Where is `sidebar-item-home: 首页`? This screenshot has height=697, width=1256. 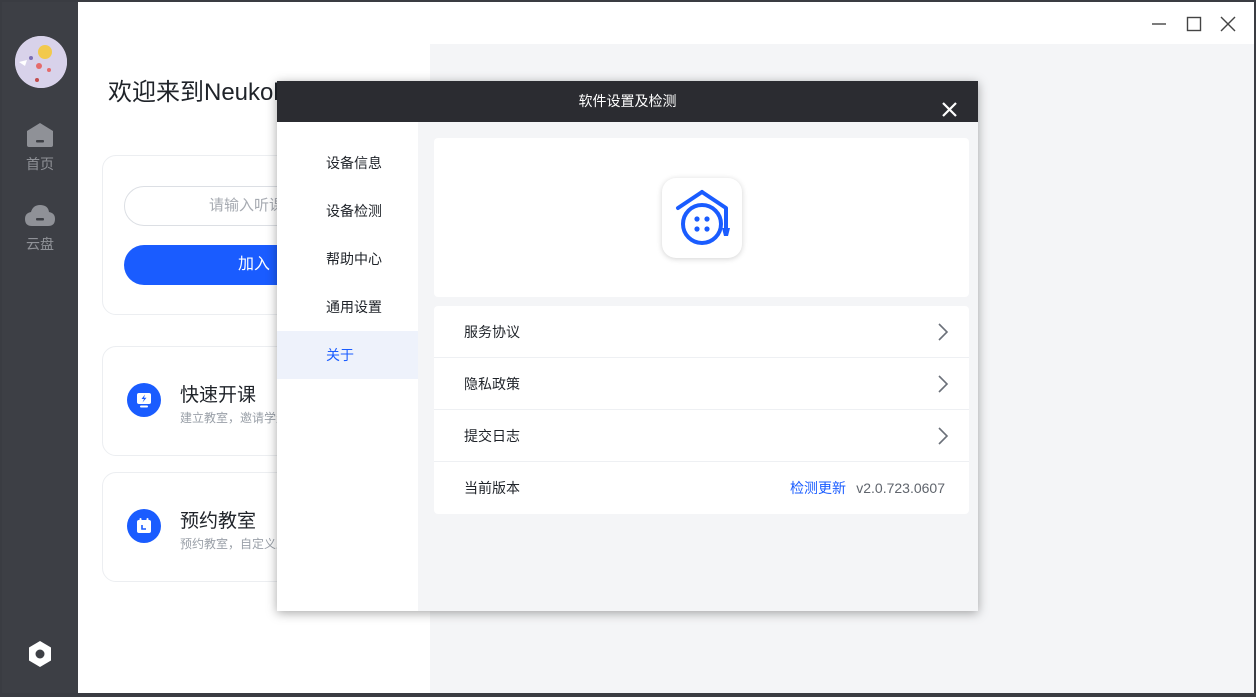 sidebar-item-home: 首页 is located at coordinates (40, 148).